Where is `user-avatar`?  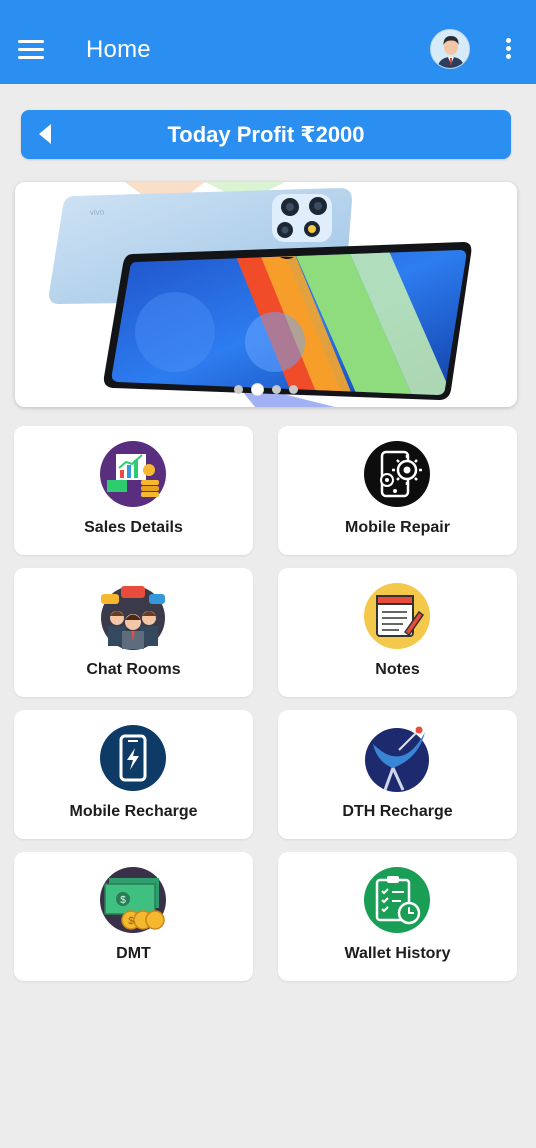
user-avatar is located at coordinates (450, 49).